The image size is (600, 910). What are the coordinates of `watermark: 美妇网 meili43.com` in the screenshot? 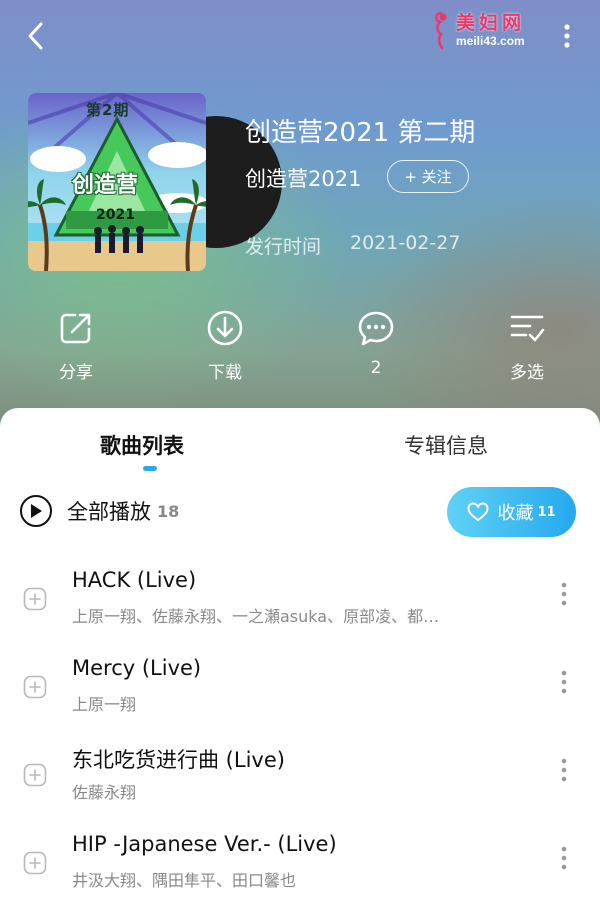 It's located at (489, 30).